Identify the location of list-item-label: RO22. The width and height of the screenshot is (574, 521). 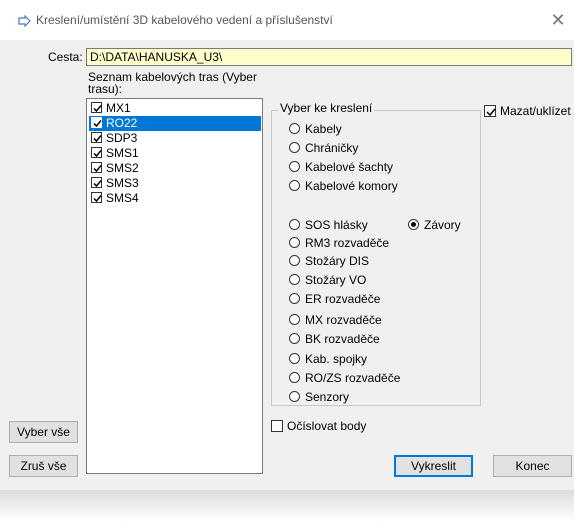
(122, 123).